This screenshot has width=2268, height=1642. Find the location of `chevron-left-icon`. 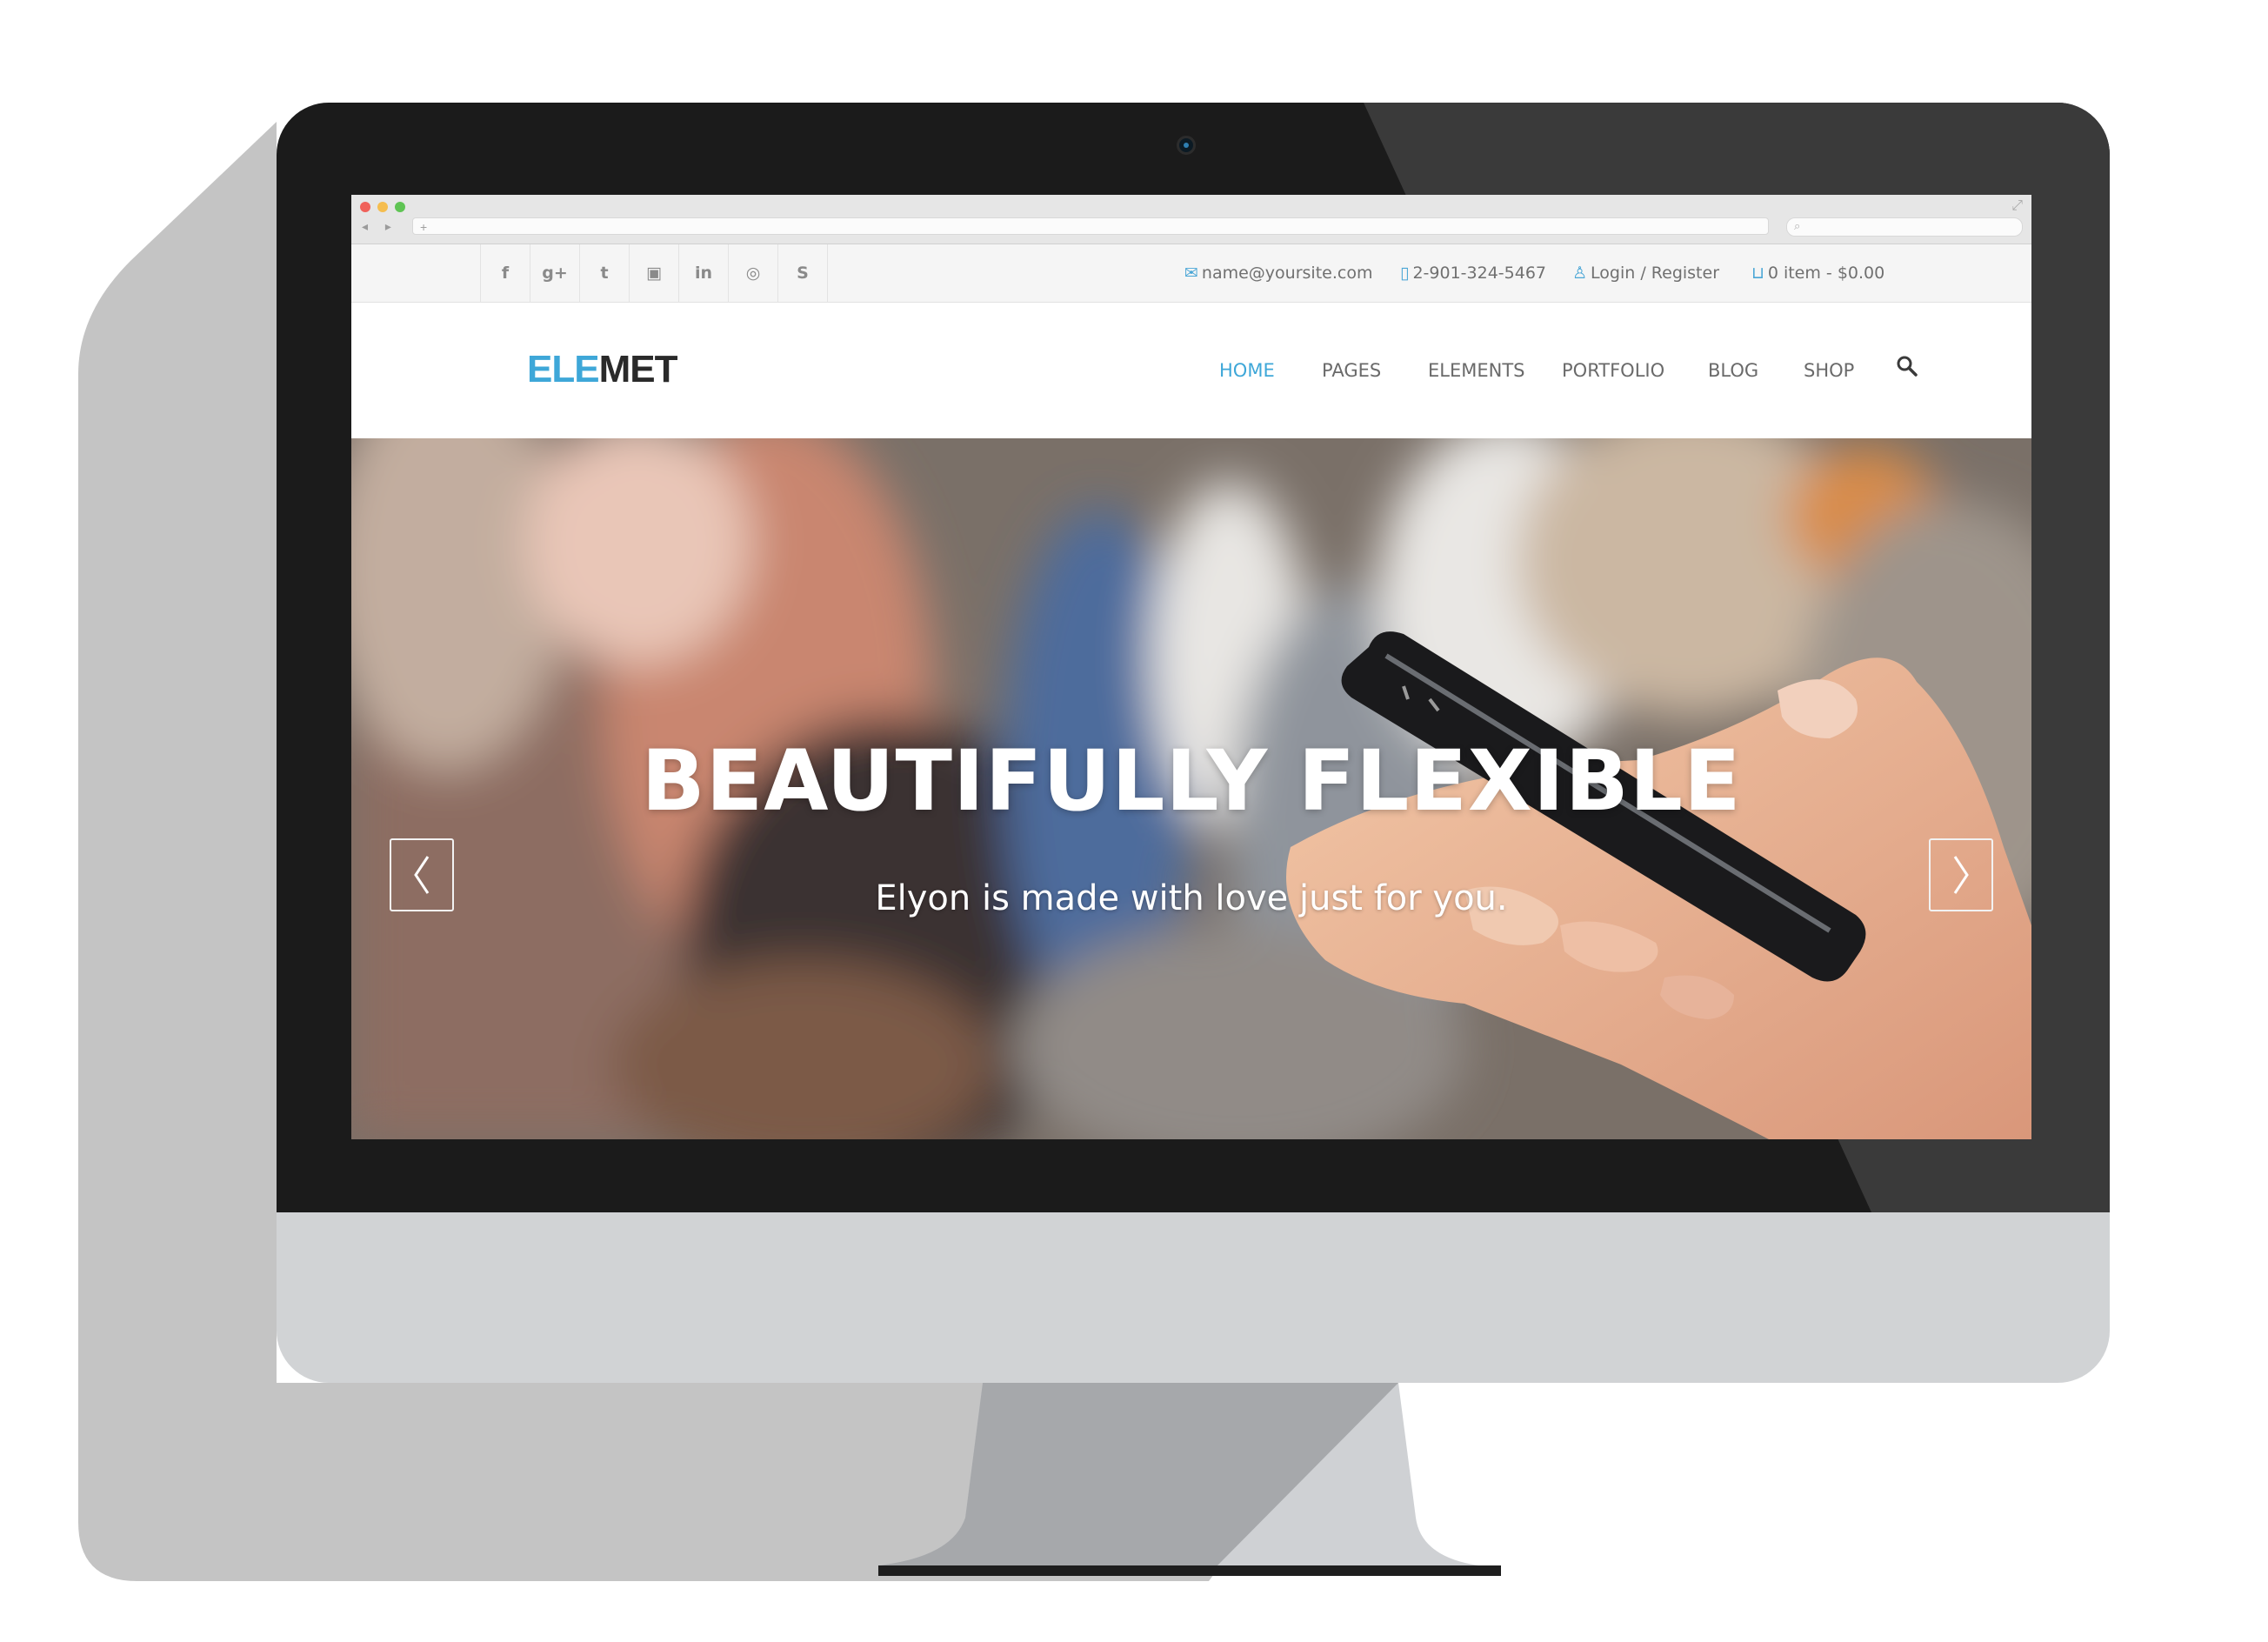

chevron-left-icon is located at coordinates (422, 875).